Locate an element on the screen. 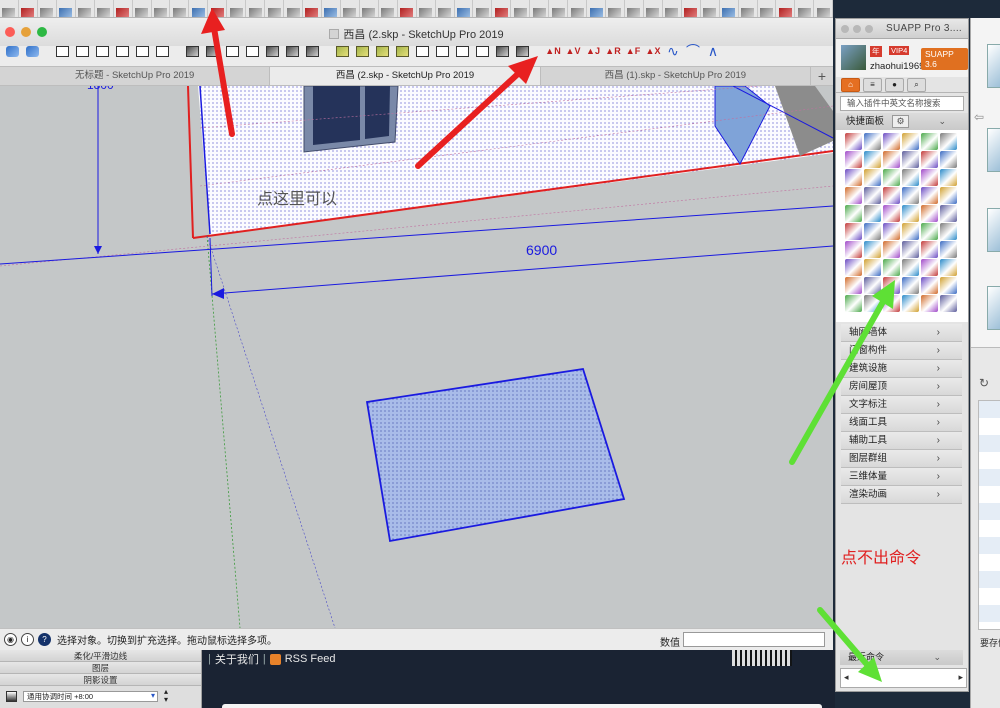 The width and height of the screenshot is (1000, 708). axis-r-icon: ▲R is located at coordinates (613, 51).